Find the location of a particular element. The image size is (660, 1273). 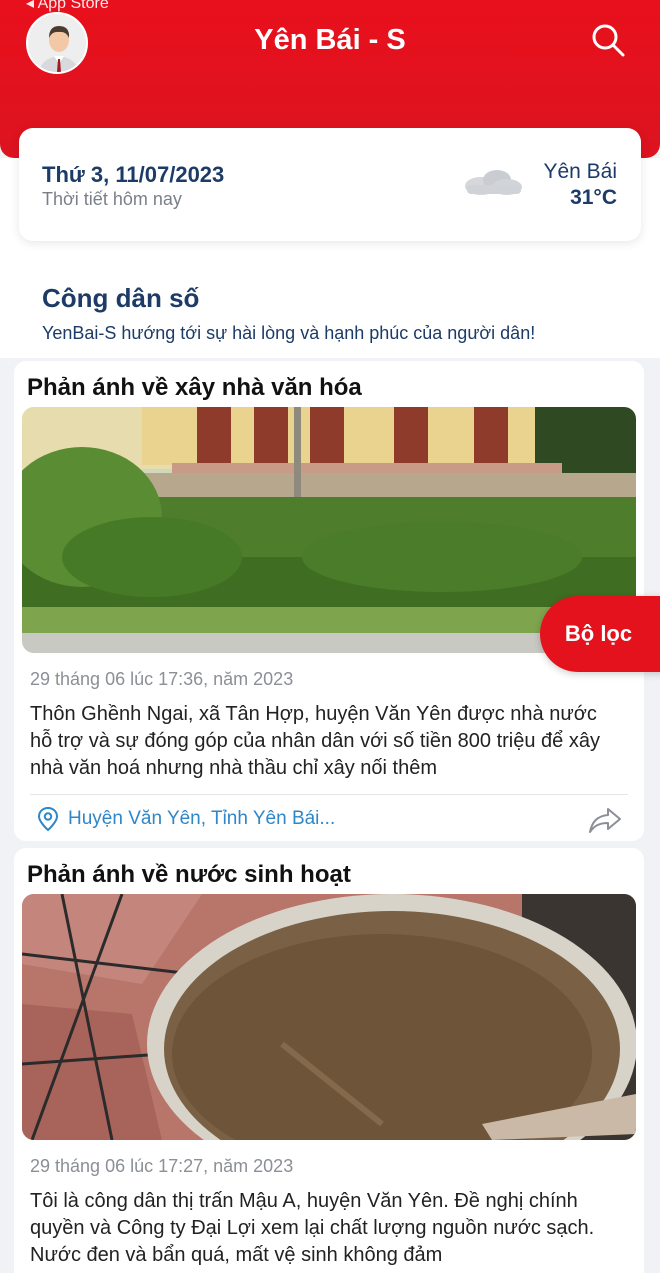

post-title: Phản ánh về nước sinh hoạt is located at coordinates (189, 874).